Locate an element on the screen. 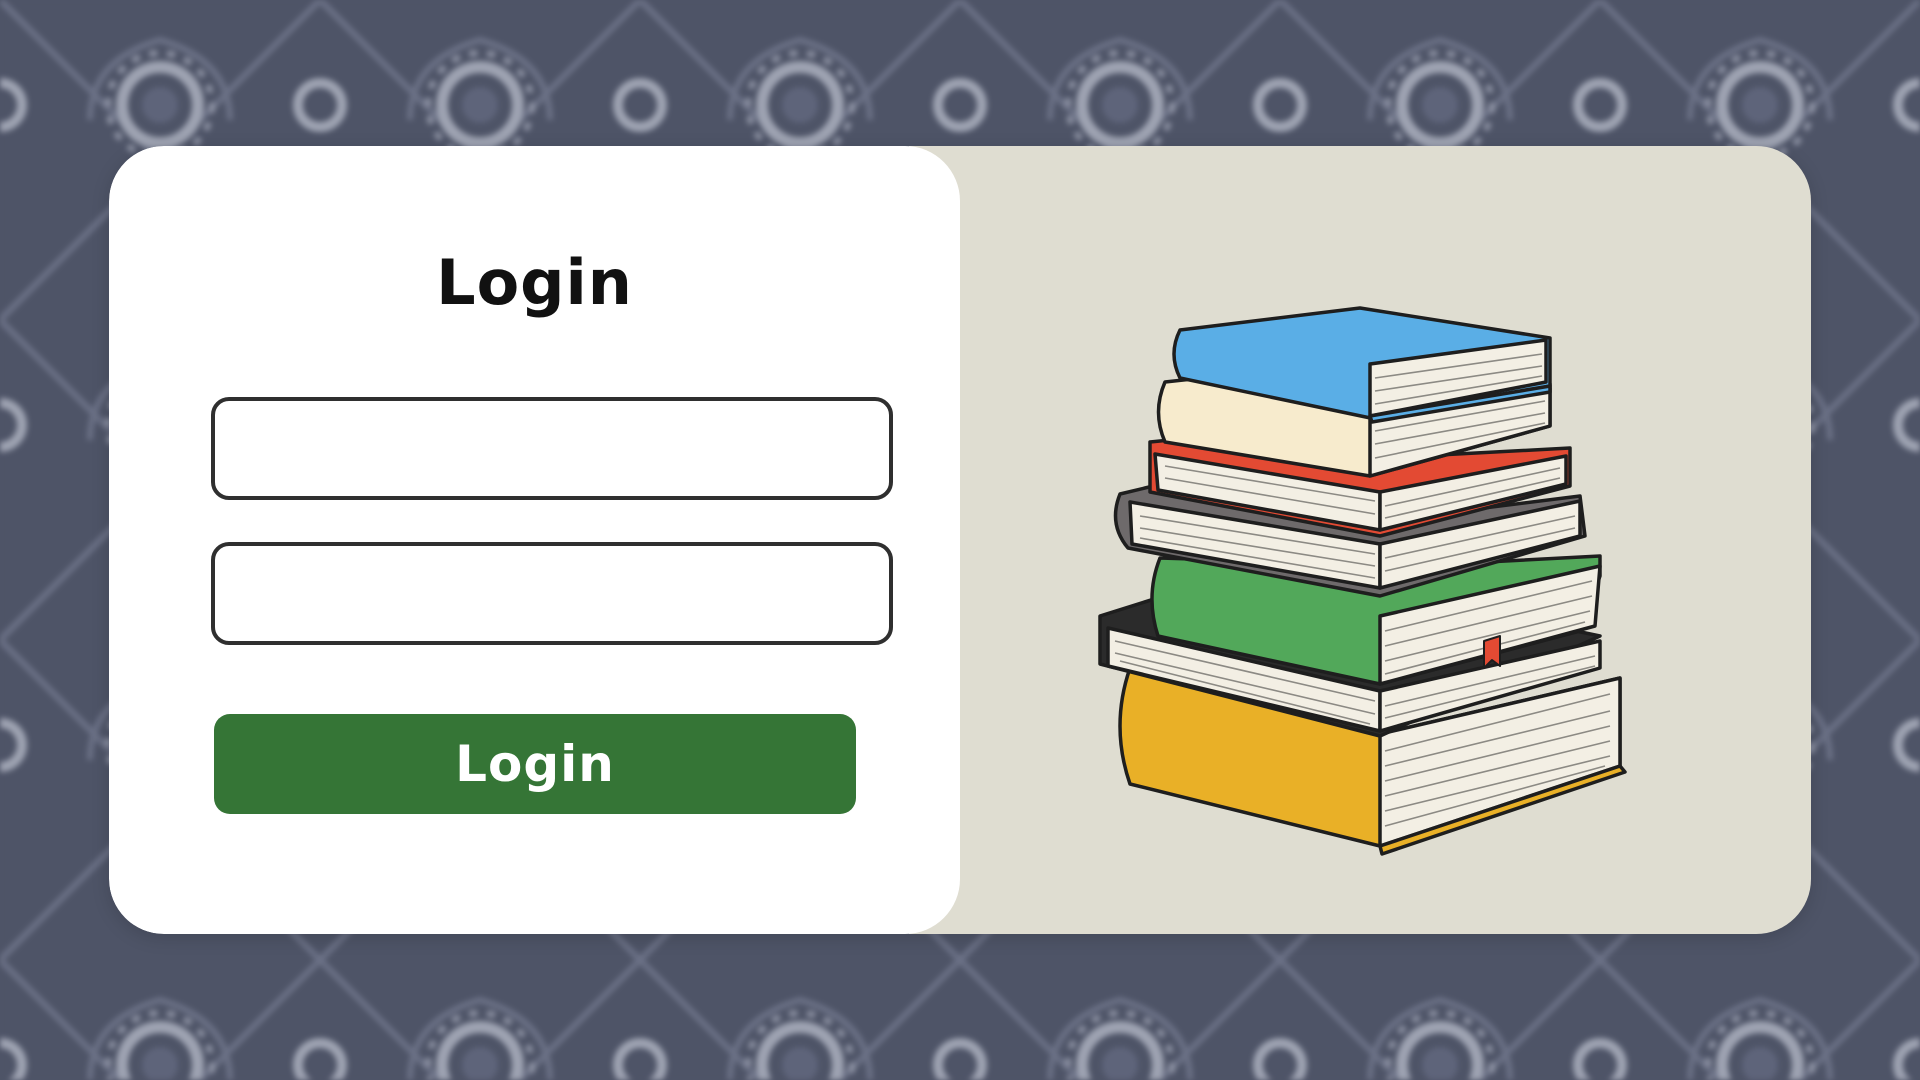 The image size is (1920, 1080). page-title: Login is located at coordinates (534, 282).